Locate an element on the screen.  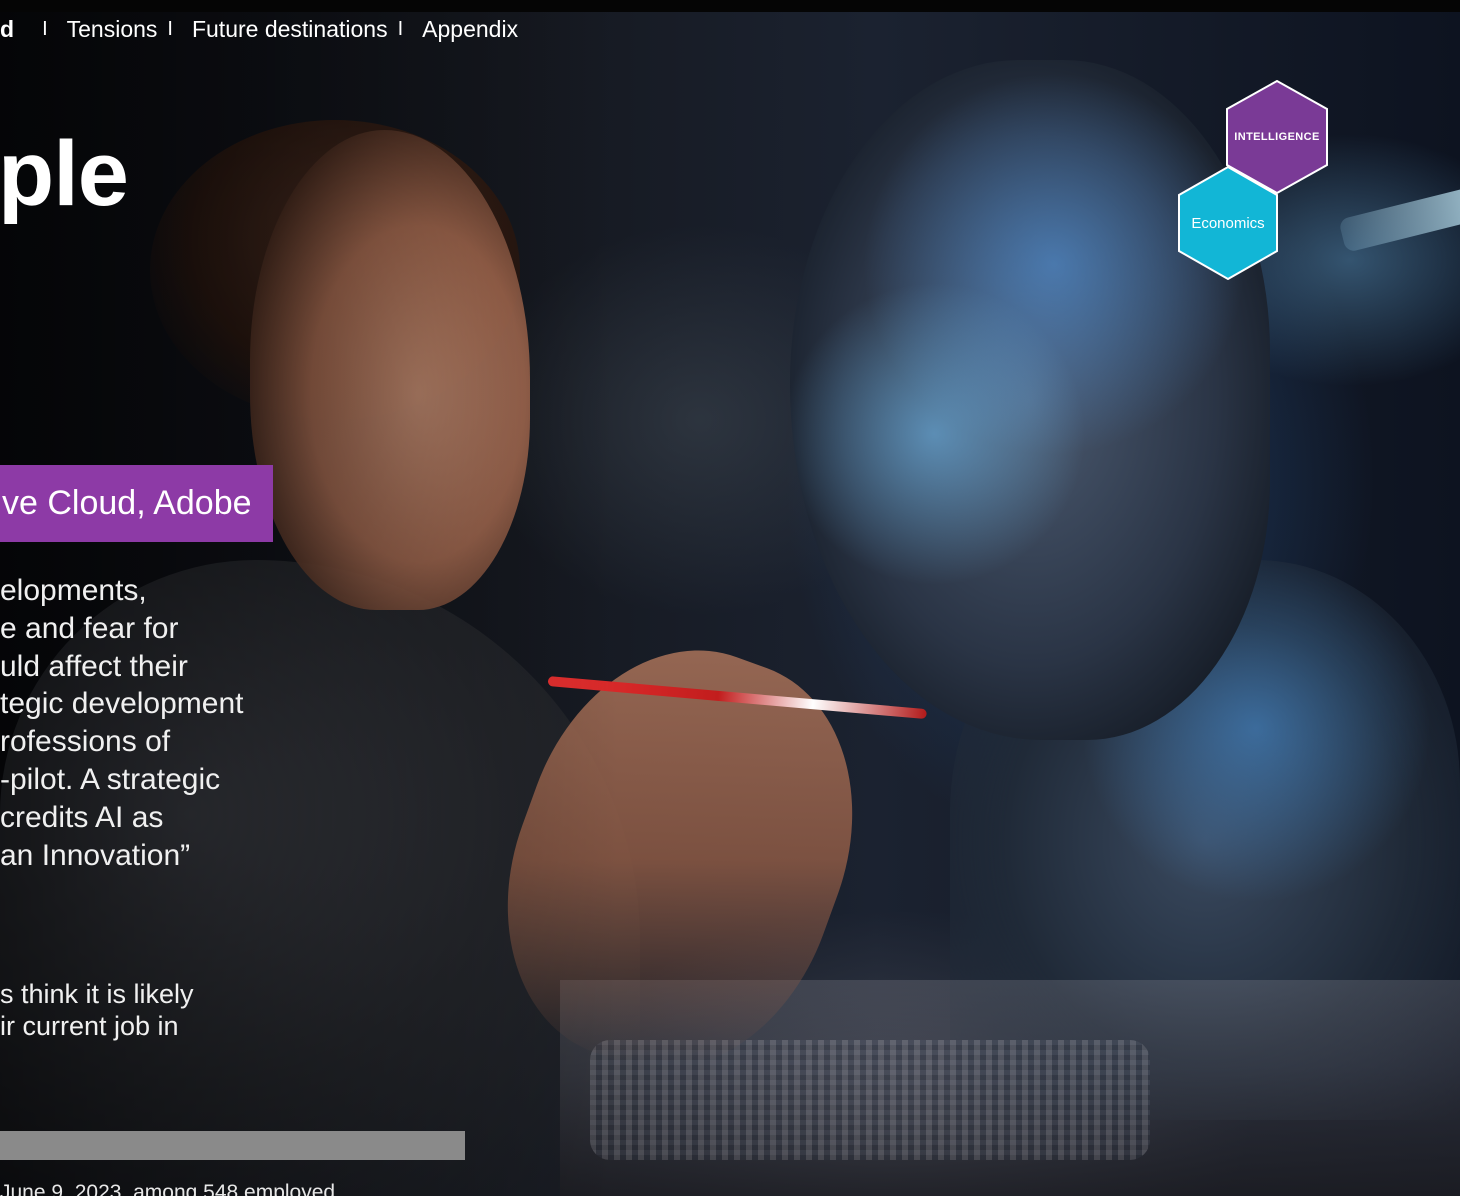
nav-item-current: d is located at coordinates (7, 29).